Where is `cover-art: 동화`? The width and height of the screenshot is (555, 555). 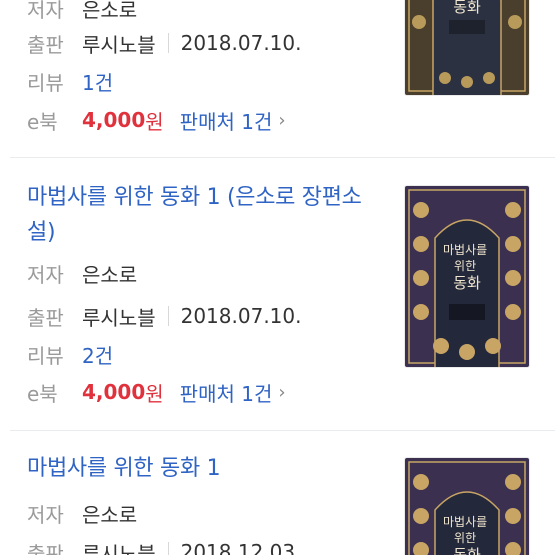 cover-art: 동화 is located at coordinates (467, 47).